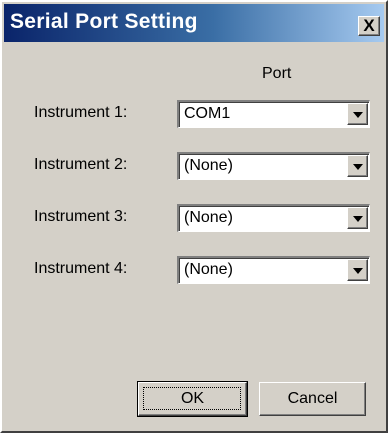 The width and height of the screenshot is (388, 433). I want to click on instrument-4-dropdown-button, so click(357, 270).